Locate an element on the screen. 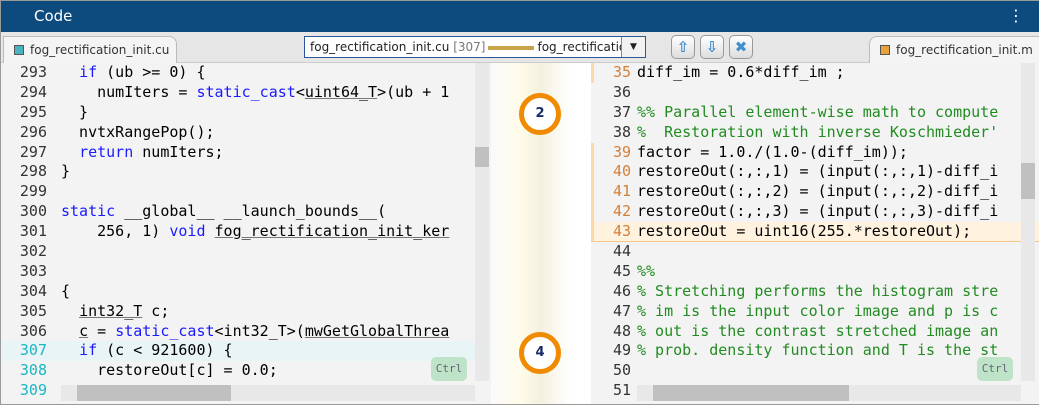 The height and width of the screenshot is (405, 1039). line-number: 309 is located at coordinates (33, 390).